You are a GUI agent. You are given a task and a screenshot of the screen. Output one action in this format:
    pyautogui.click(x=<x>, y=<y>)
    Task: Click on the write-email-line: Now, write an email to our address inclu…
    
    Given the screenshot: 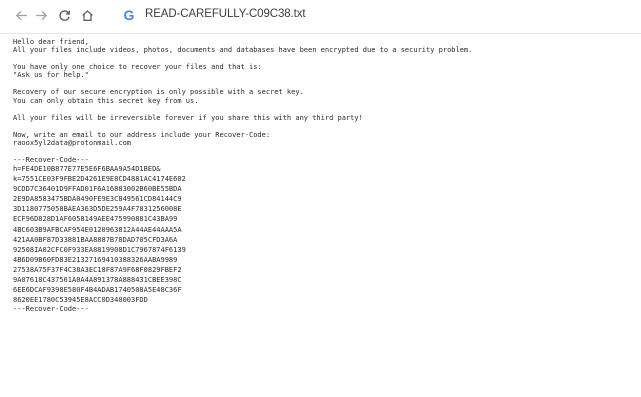 What is the action you would take?
    pyautogui.click(x=142, y=134)
    